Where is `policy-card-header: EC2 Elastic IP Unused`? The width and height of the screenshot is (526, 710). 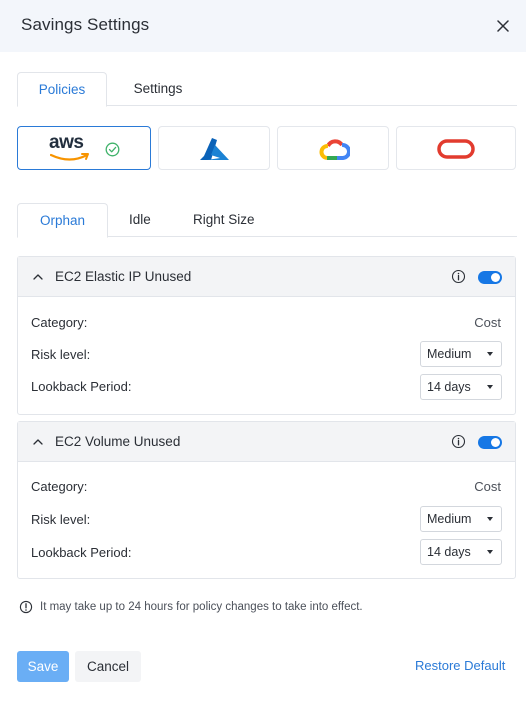 policy-card-header: EC2 Elastic IP Unused is located at coordinates (266, 277).